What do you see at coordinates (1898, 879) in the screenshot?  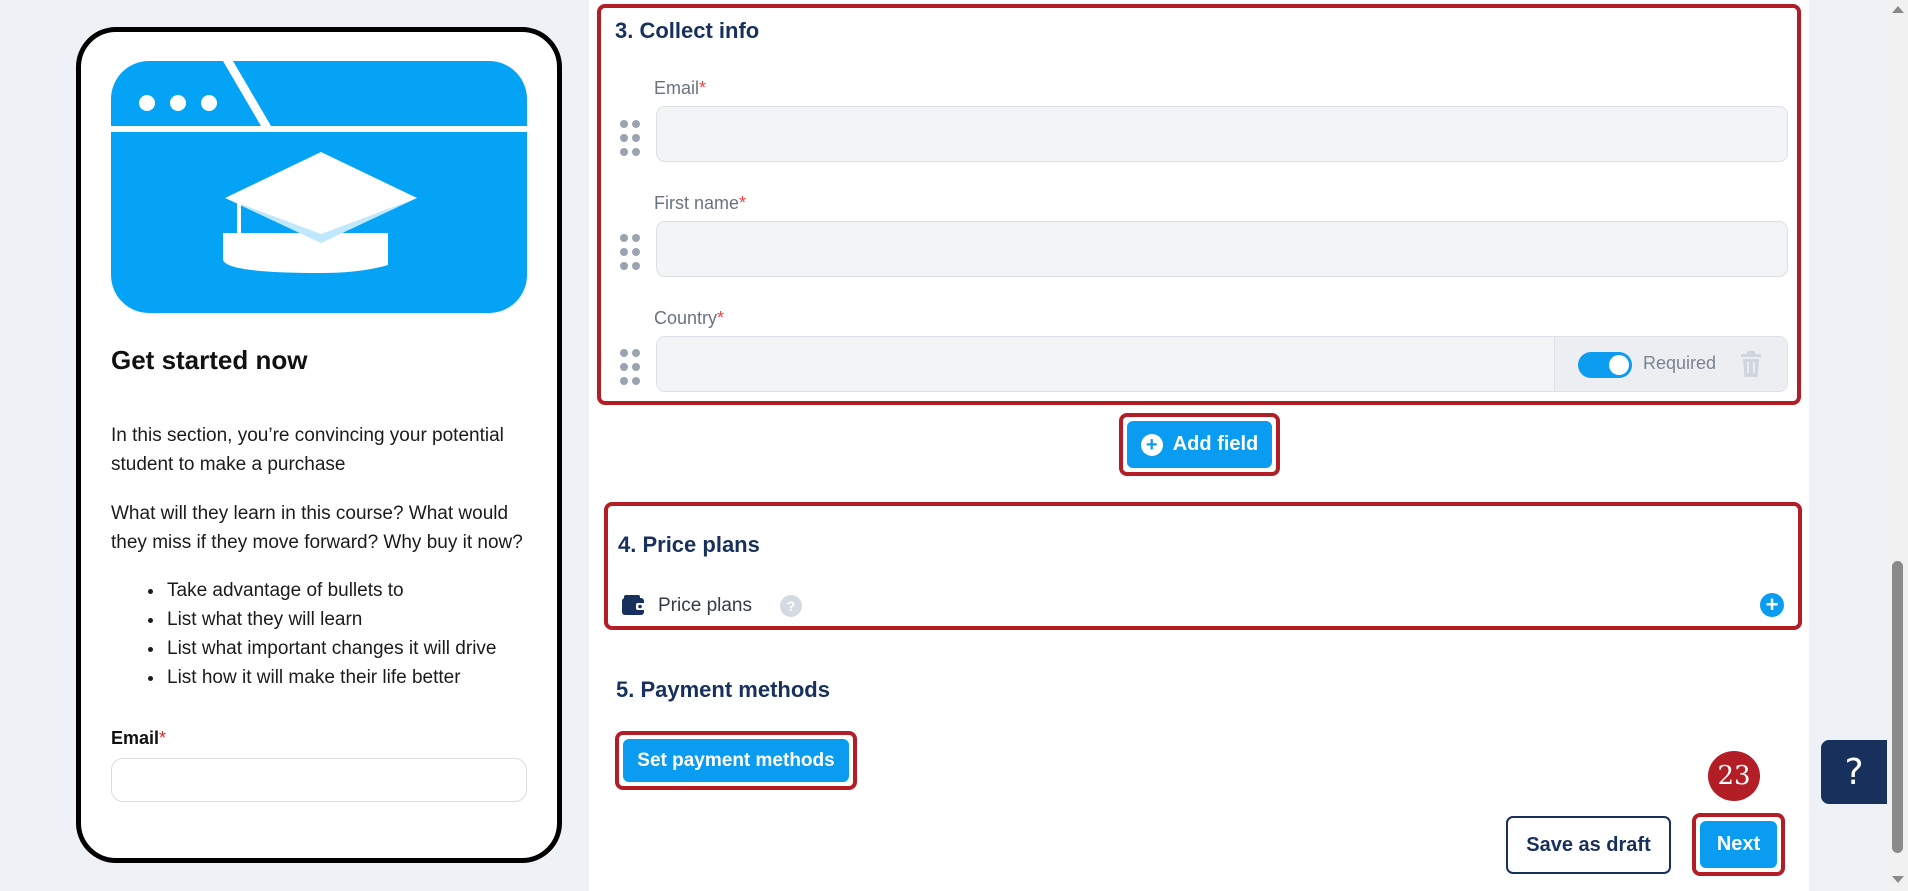 I see `scroll-down-icon` at bounding box center [1898, 879].